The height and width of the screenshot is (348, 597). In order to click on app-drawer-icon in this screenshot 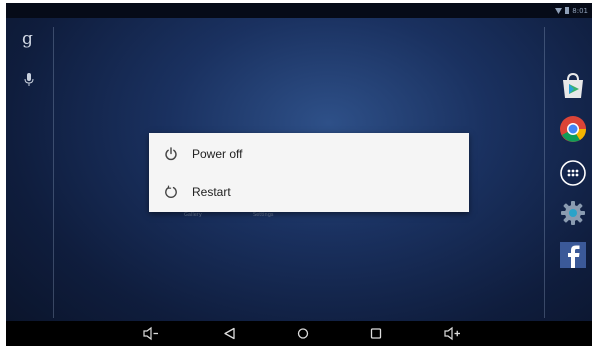, I will do `click(573, 173)`.